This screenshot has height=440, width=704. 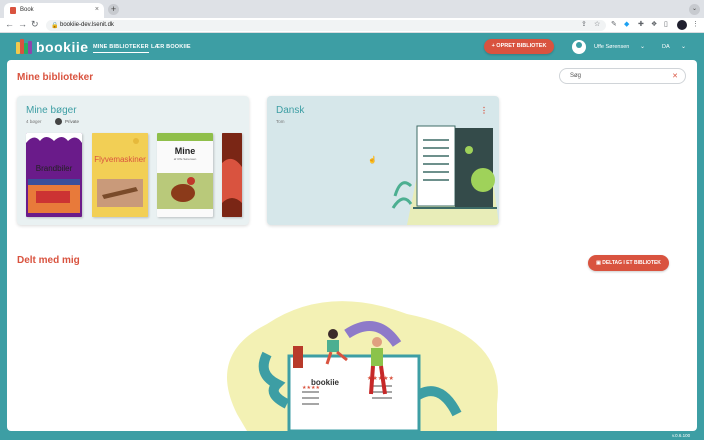 I want to click on bird-extension-icon: ◆, so click(x=626, y=24).